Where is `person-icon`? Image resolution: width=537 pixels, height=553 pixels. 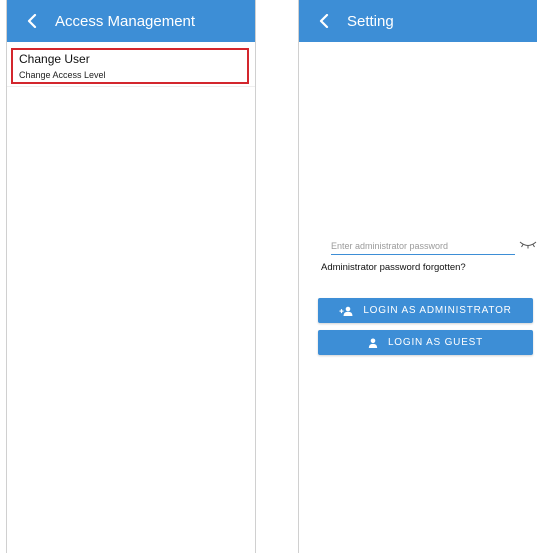 person-icon is located at coordinates (373, 343).